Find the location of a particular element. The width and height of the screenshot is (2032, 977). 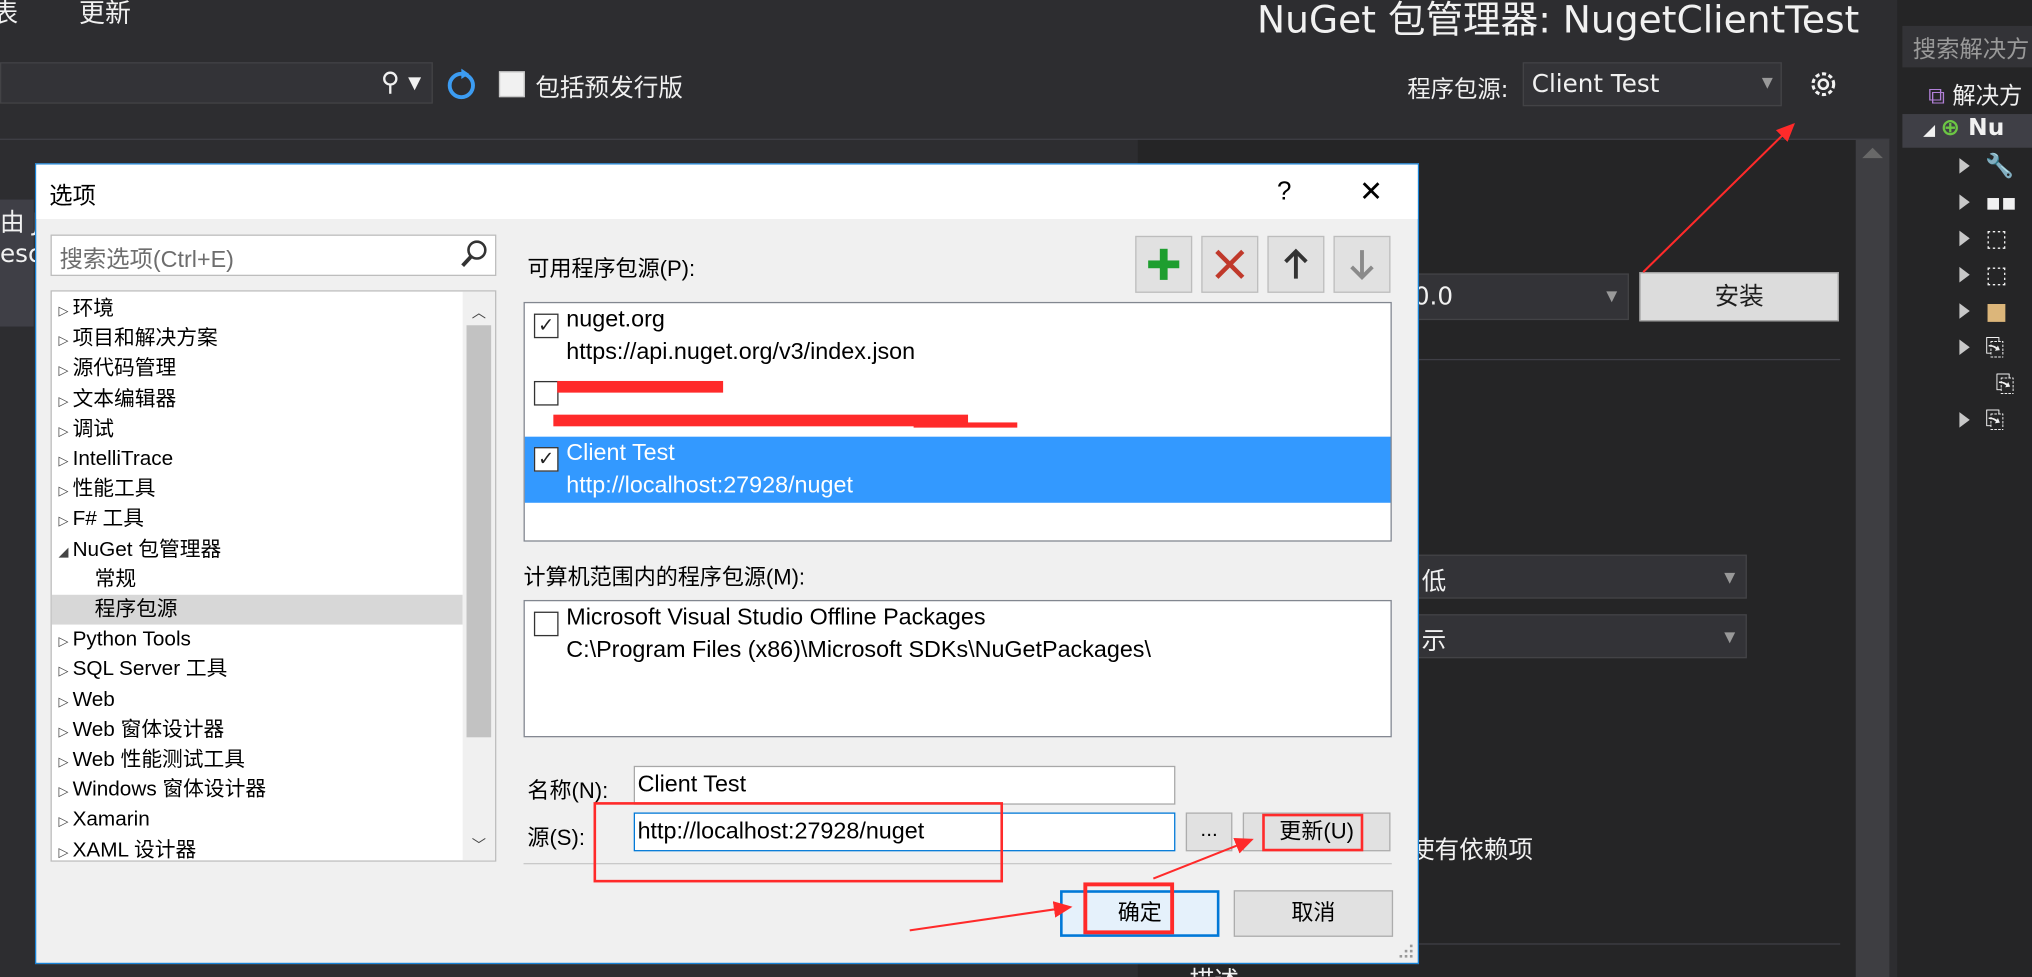

tree-item-label: 源代码管理 is located at coordinates (124, 369).